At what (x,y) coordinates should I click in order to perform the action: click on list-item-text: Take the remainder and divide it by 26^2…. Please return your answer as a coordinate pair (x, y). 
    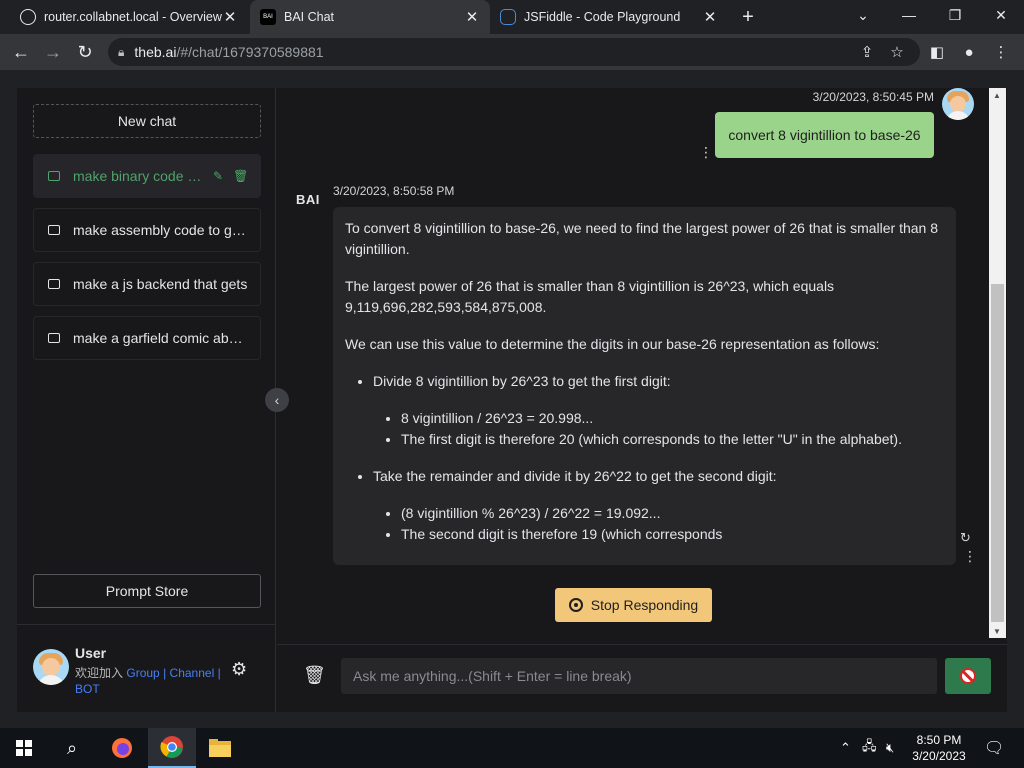
    Looking at the image, I should click on (575, 476).